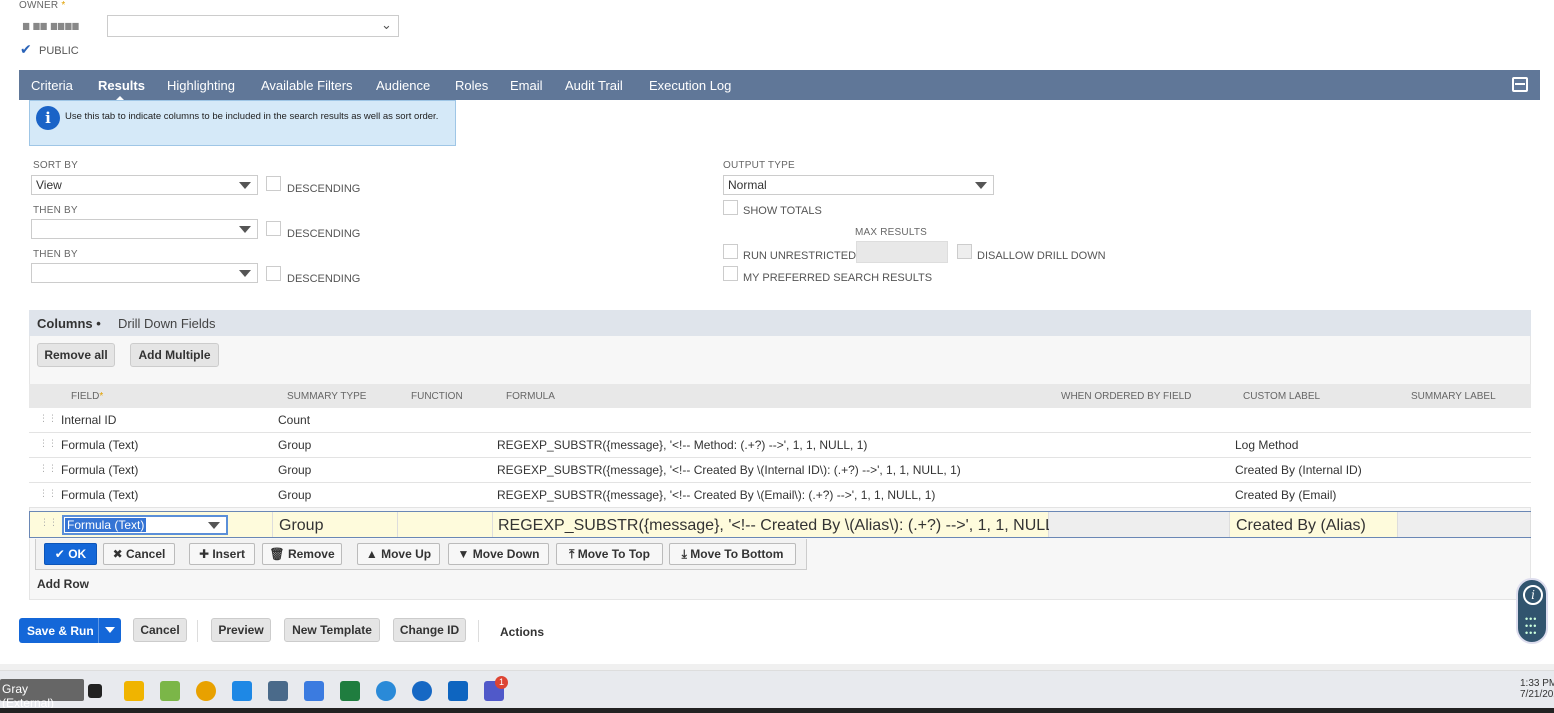 The height and width of the screenshot is (713, 1554). What do you see at coordinates (59, 51) in the screenshot?
I see `public-label: PUBLIC` at bounding box center [59, 51].